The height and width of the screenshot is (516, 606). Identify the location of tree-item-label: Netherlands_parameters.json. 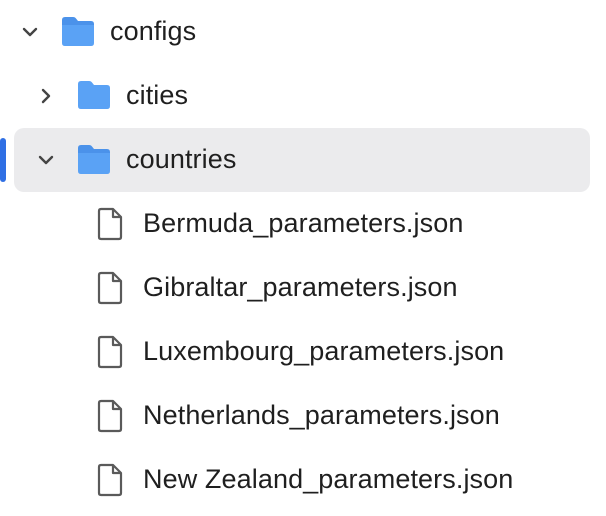
(321, 415).